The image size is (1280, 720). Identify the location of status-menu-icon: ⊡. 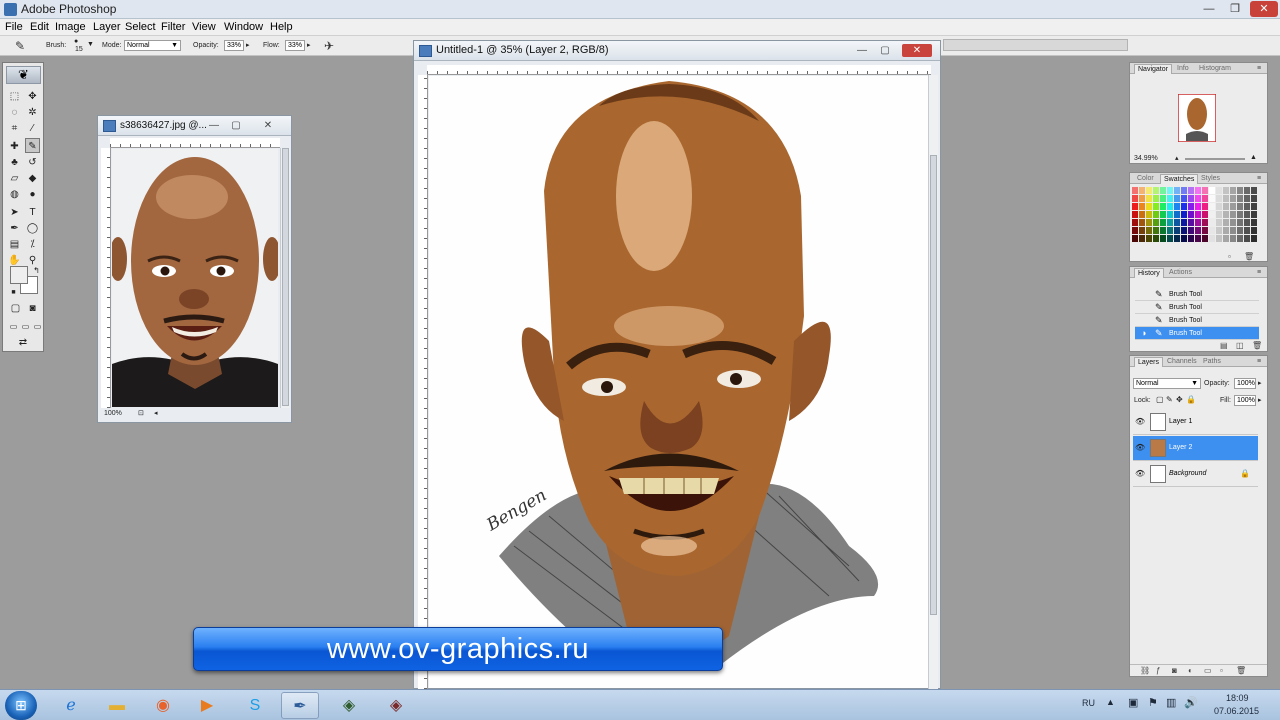
(141, 413).